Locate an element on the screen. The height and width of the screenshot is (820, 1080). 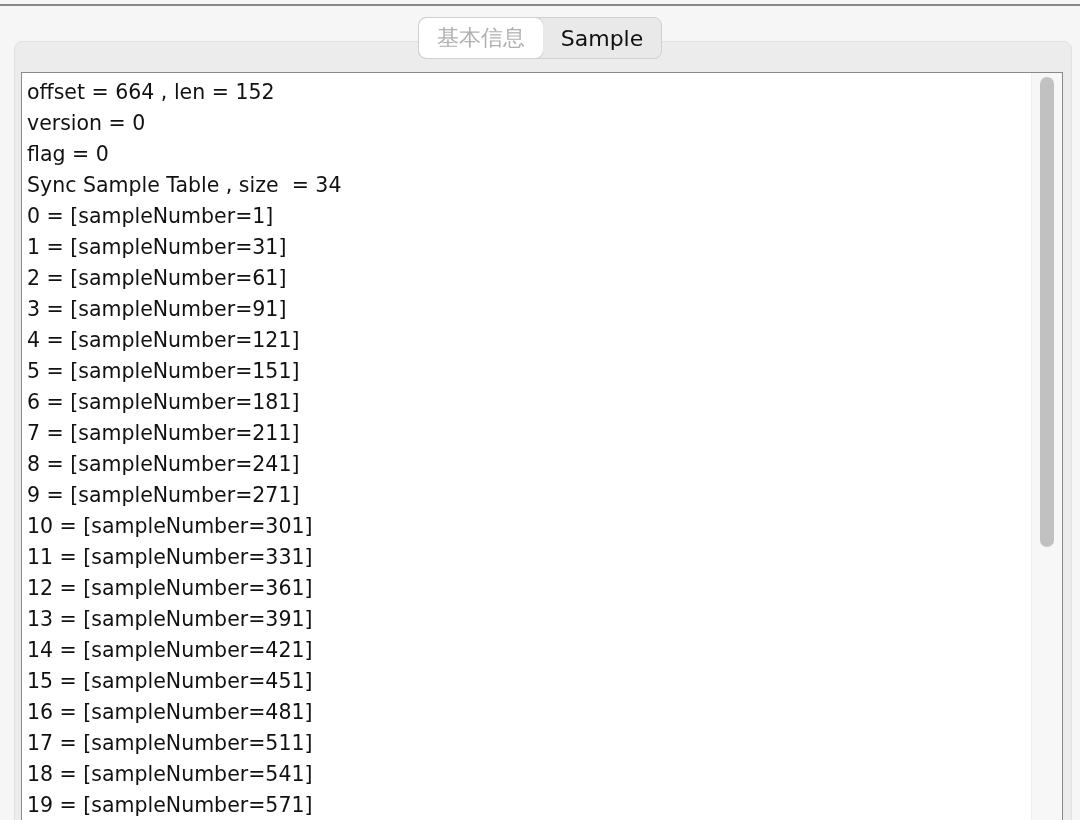
text-line: 14 = [sampleNumber=421] is located at coordinates (170, 650).